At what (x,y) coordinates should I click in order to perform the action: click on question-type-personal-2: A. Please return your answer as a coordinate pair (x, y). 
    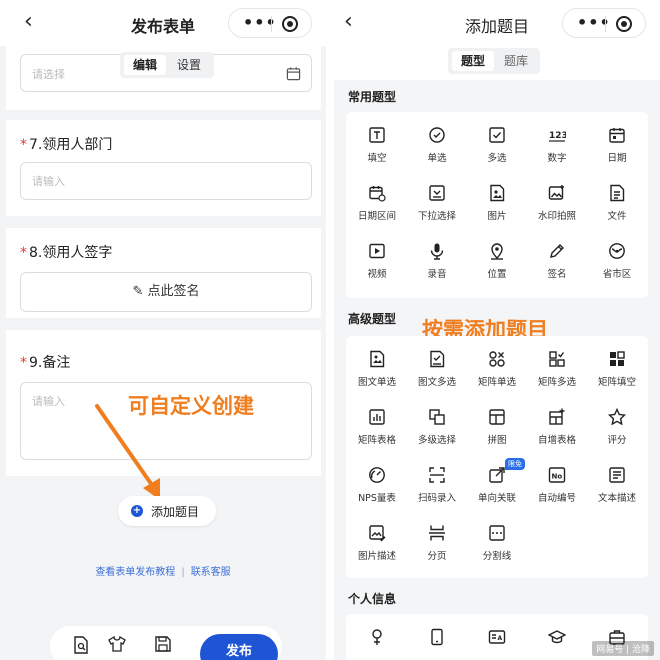
    Looking at the image, I should click on (497, 642).